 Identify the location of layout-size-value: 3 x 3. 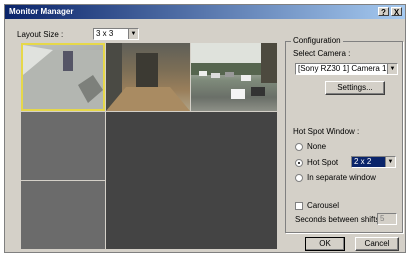
(105, 33).